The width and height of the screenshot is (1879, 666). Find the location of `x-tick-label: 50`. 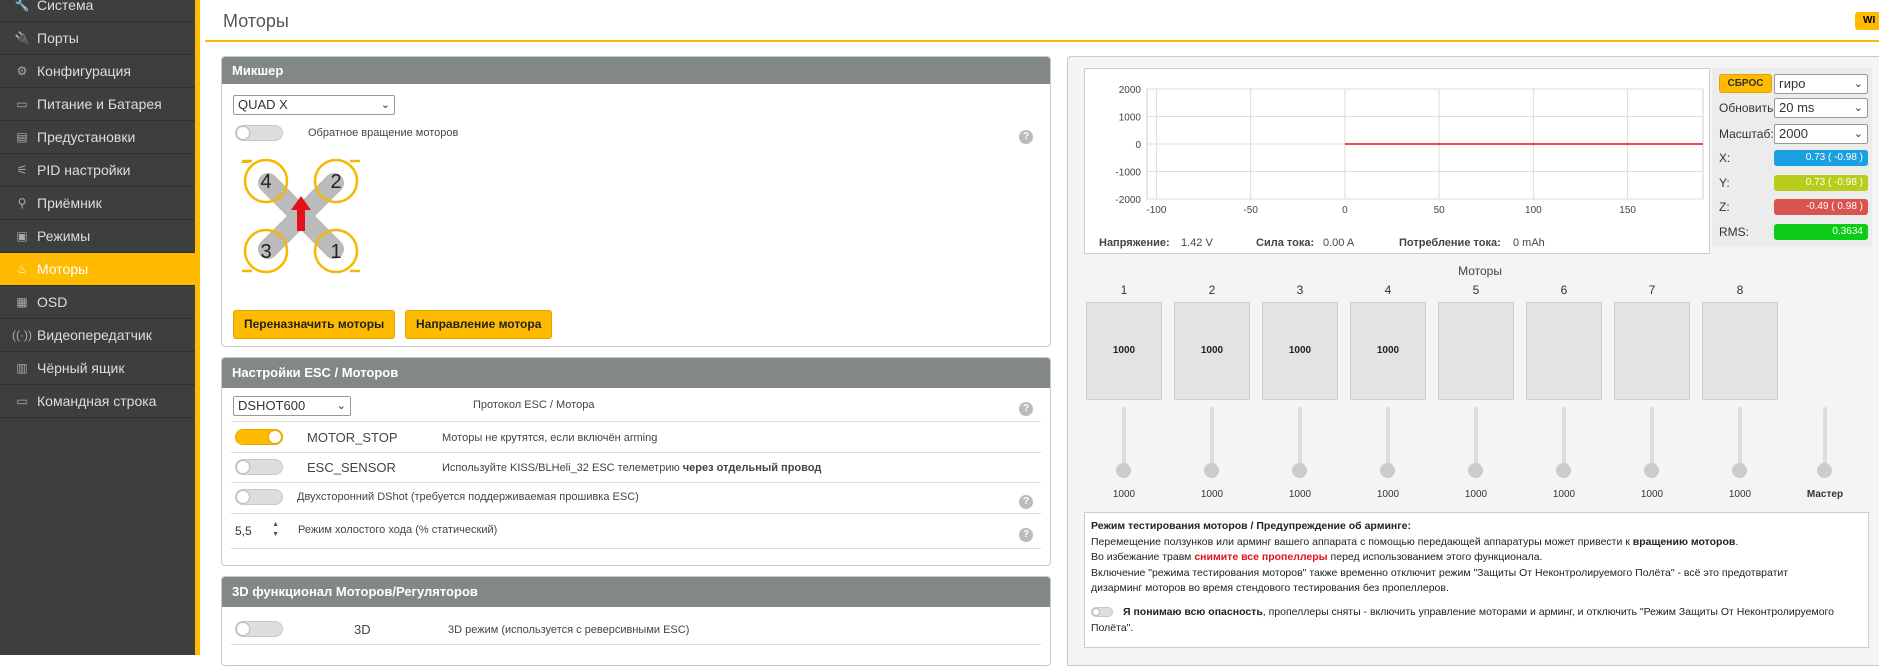

x-tick-label: 50 is located at coordinates (1440, 210).